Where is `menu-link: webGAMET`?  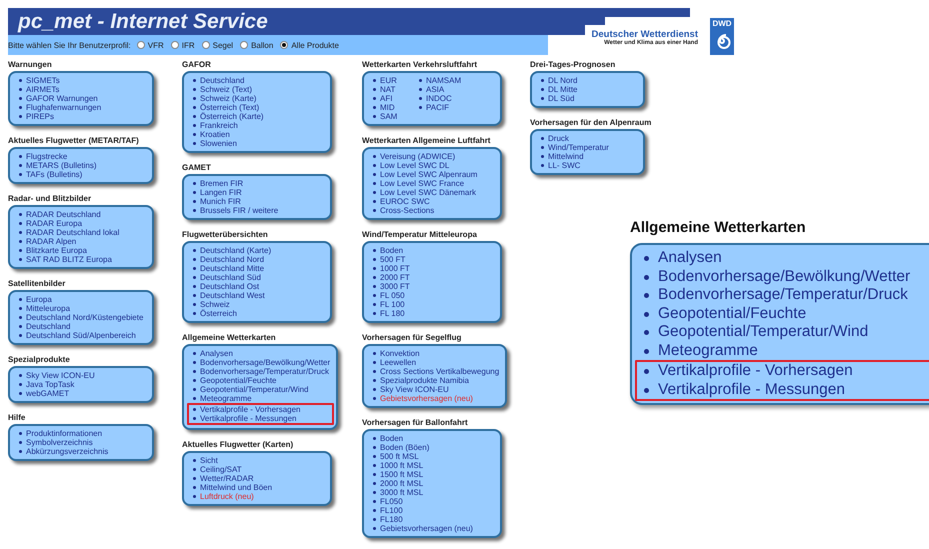
menu-link: webGAMET is located at coordinates (82, 393).